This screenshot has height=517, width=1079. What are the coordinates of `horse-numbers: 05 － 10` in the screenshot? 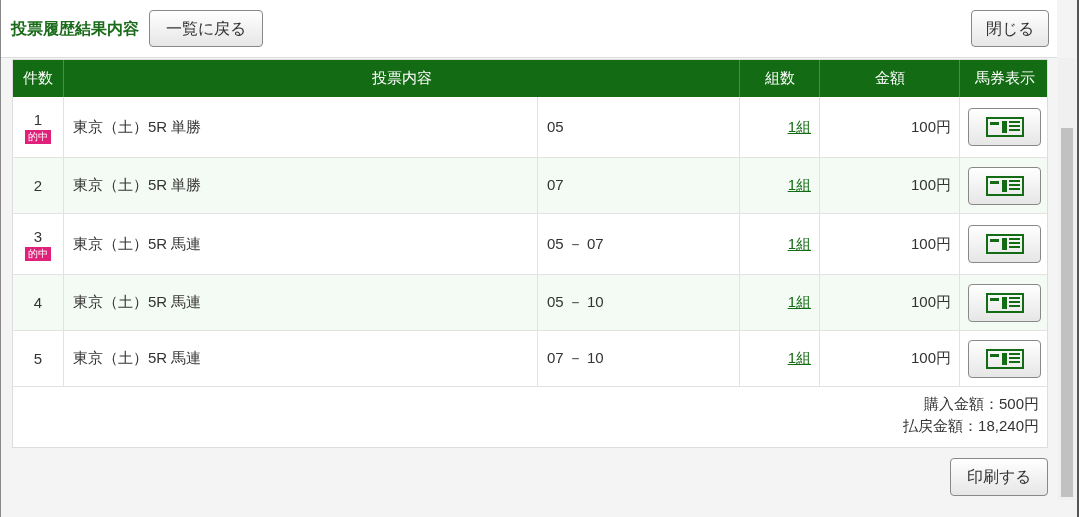 It's located at (575, 302).